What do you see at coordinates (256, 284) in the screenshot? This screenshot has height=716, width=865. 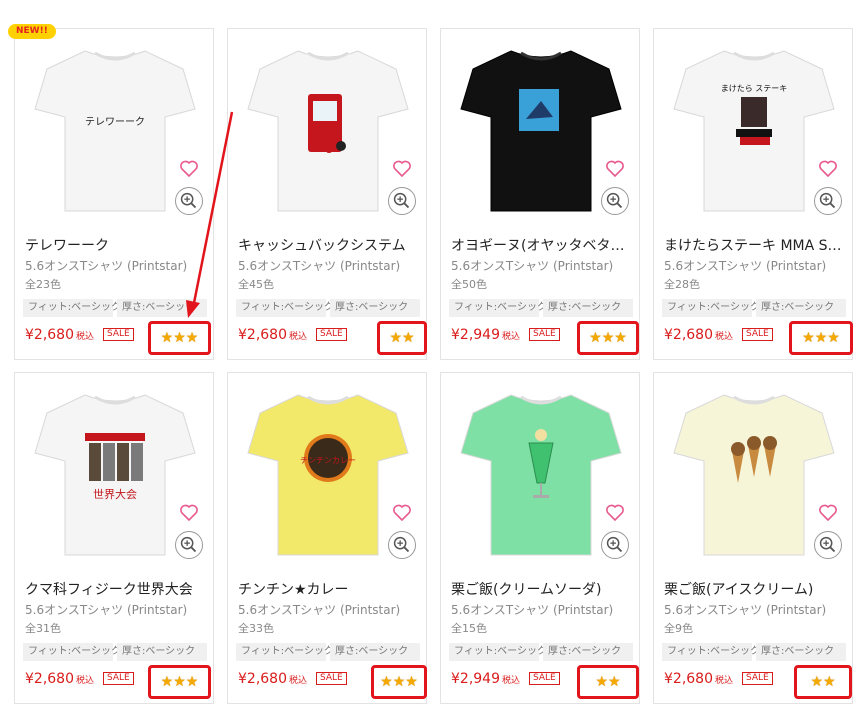 I see `color-count: 全45色` at bounding box center [256, 284].